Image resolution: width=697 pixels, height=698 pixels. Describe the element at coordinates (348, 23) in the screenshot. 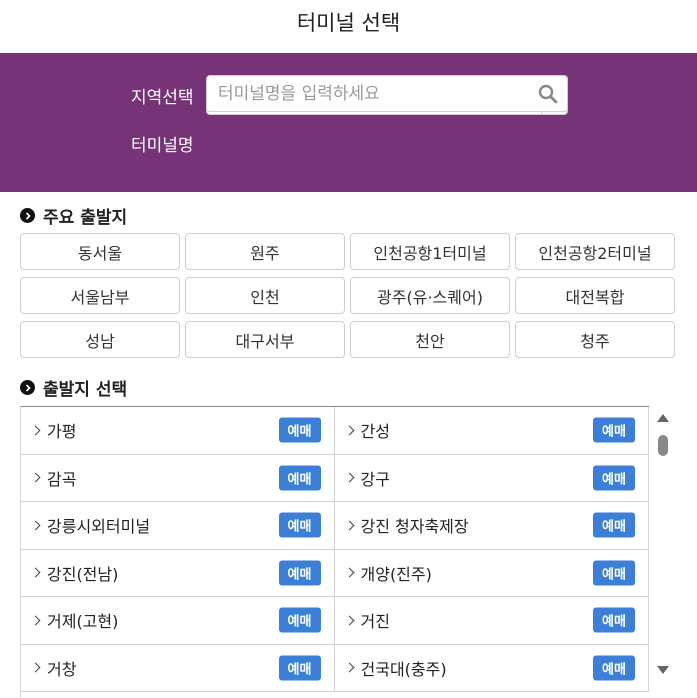

I see `page-title: 터미널 선택` at that location.